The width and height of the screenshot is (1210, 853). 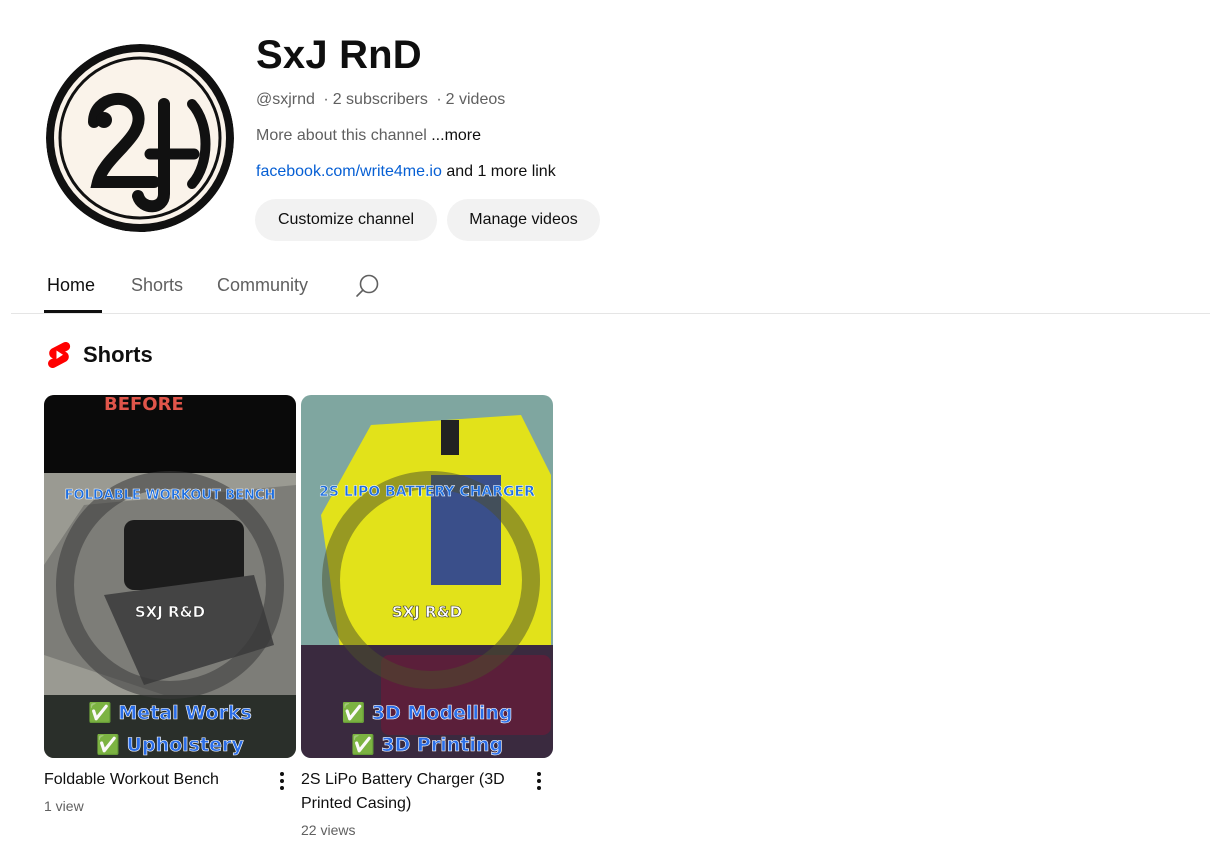 I want to click on channel-tabs: Home Shorts Community, so click(x=605, y=288).